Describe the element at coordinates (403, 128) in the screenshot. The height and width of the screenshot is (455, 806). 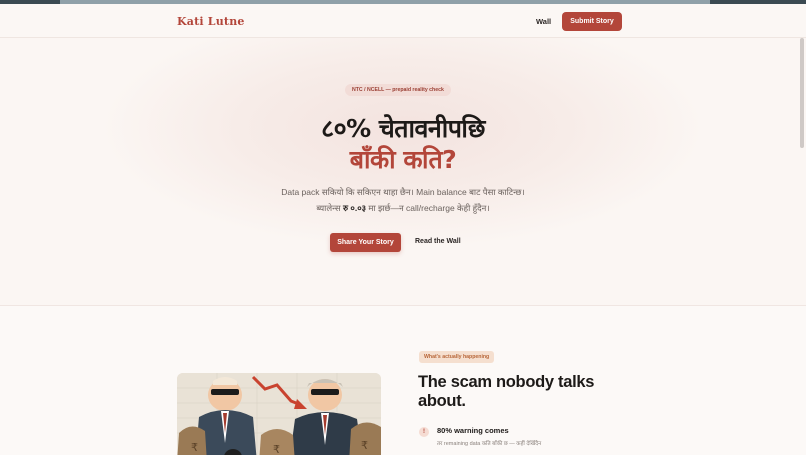
I see `hero-title-line1: ८०% चेतावनीपछि` at that location.